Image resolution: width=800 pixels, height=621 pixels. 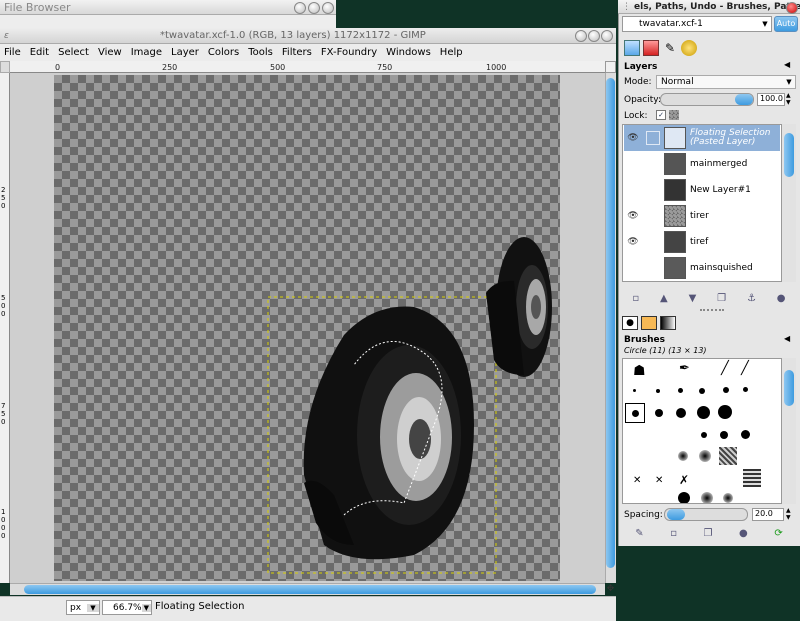 What do you see at coordinates (639, 533) in the screenshot?
I see `edit-brush-icon: ✎` at bounding box center [639, 533].